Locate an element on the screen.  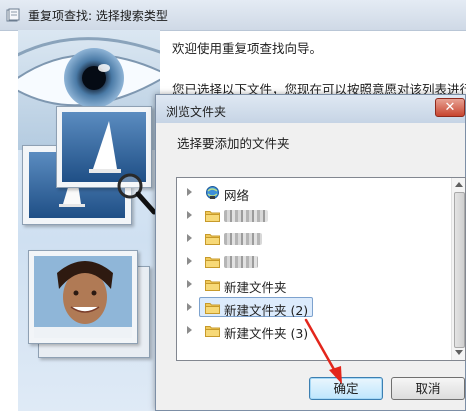
tree-item-box: 新建文件夹 (2) is located at coordinates (256, 307).